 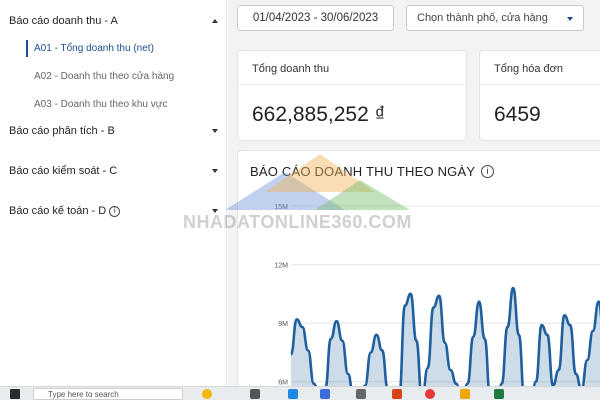 What do you see at coordinates (300, 393) in the screenshot?
I see `taskbar: Type here to search` at bounding box center [300, 393].